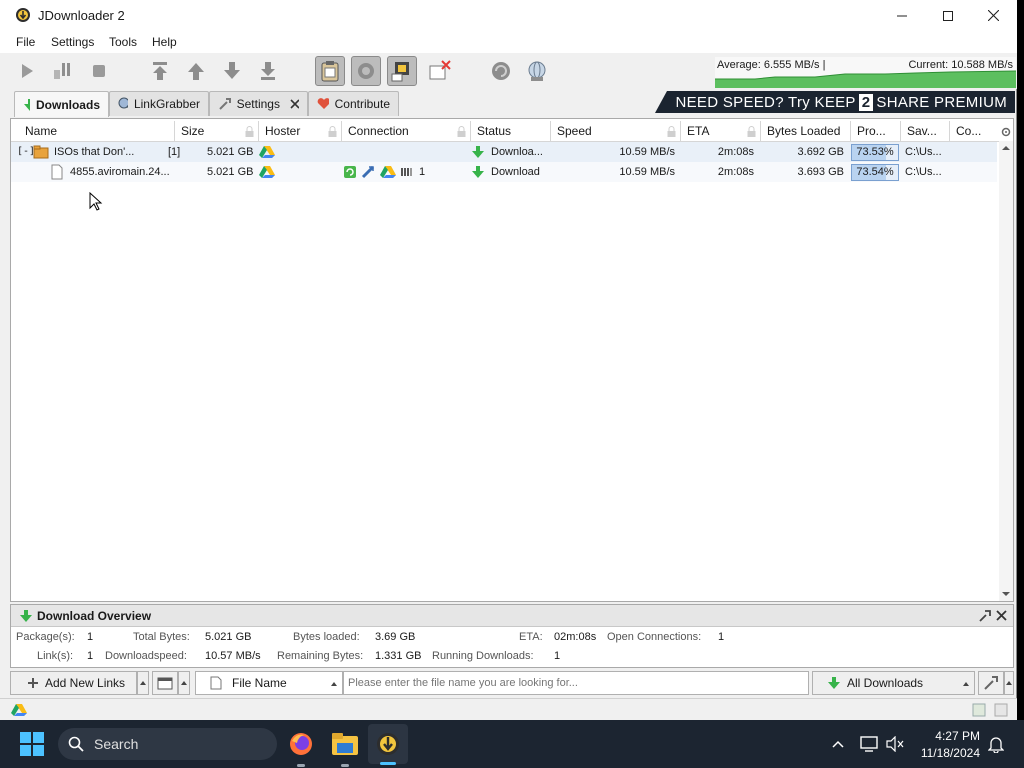 The height and width of the screenshot is (768, 1024). What do you see at coordinates (366, 71) in the screenshot?
I see `auto-reconnect-toggle` at bounding box center [366, 71].